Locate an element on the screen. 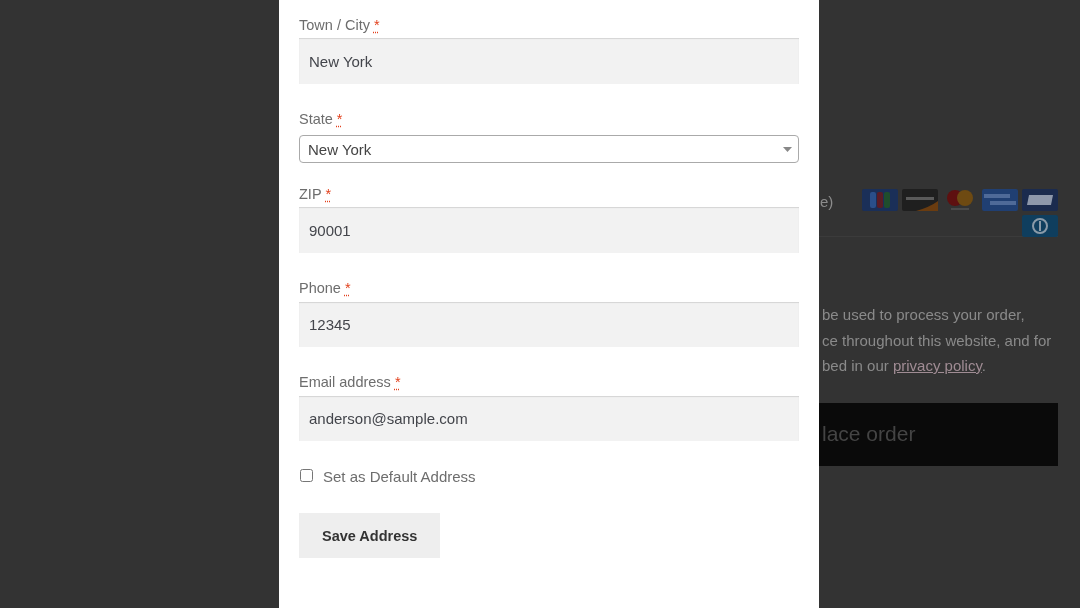 Image resolution: width=1080 pixels, height=608 pixels. field-label: ZIP is located at coordinates (310, 194).